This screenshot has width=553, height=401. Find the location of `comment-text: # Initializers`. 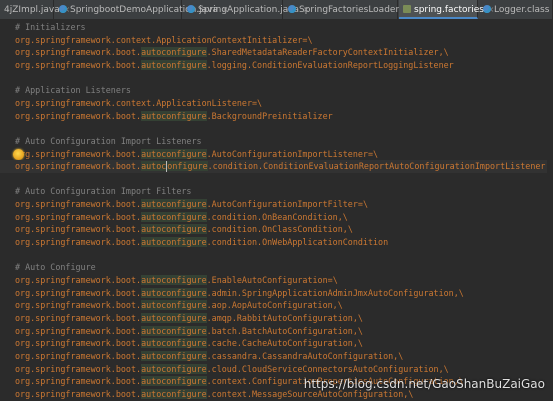

comment-text: # Initializers is located at coordinates (50, 27).